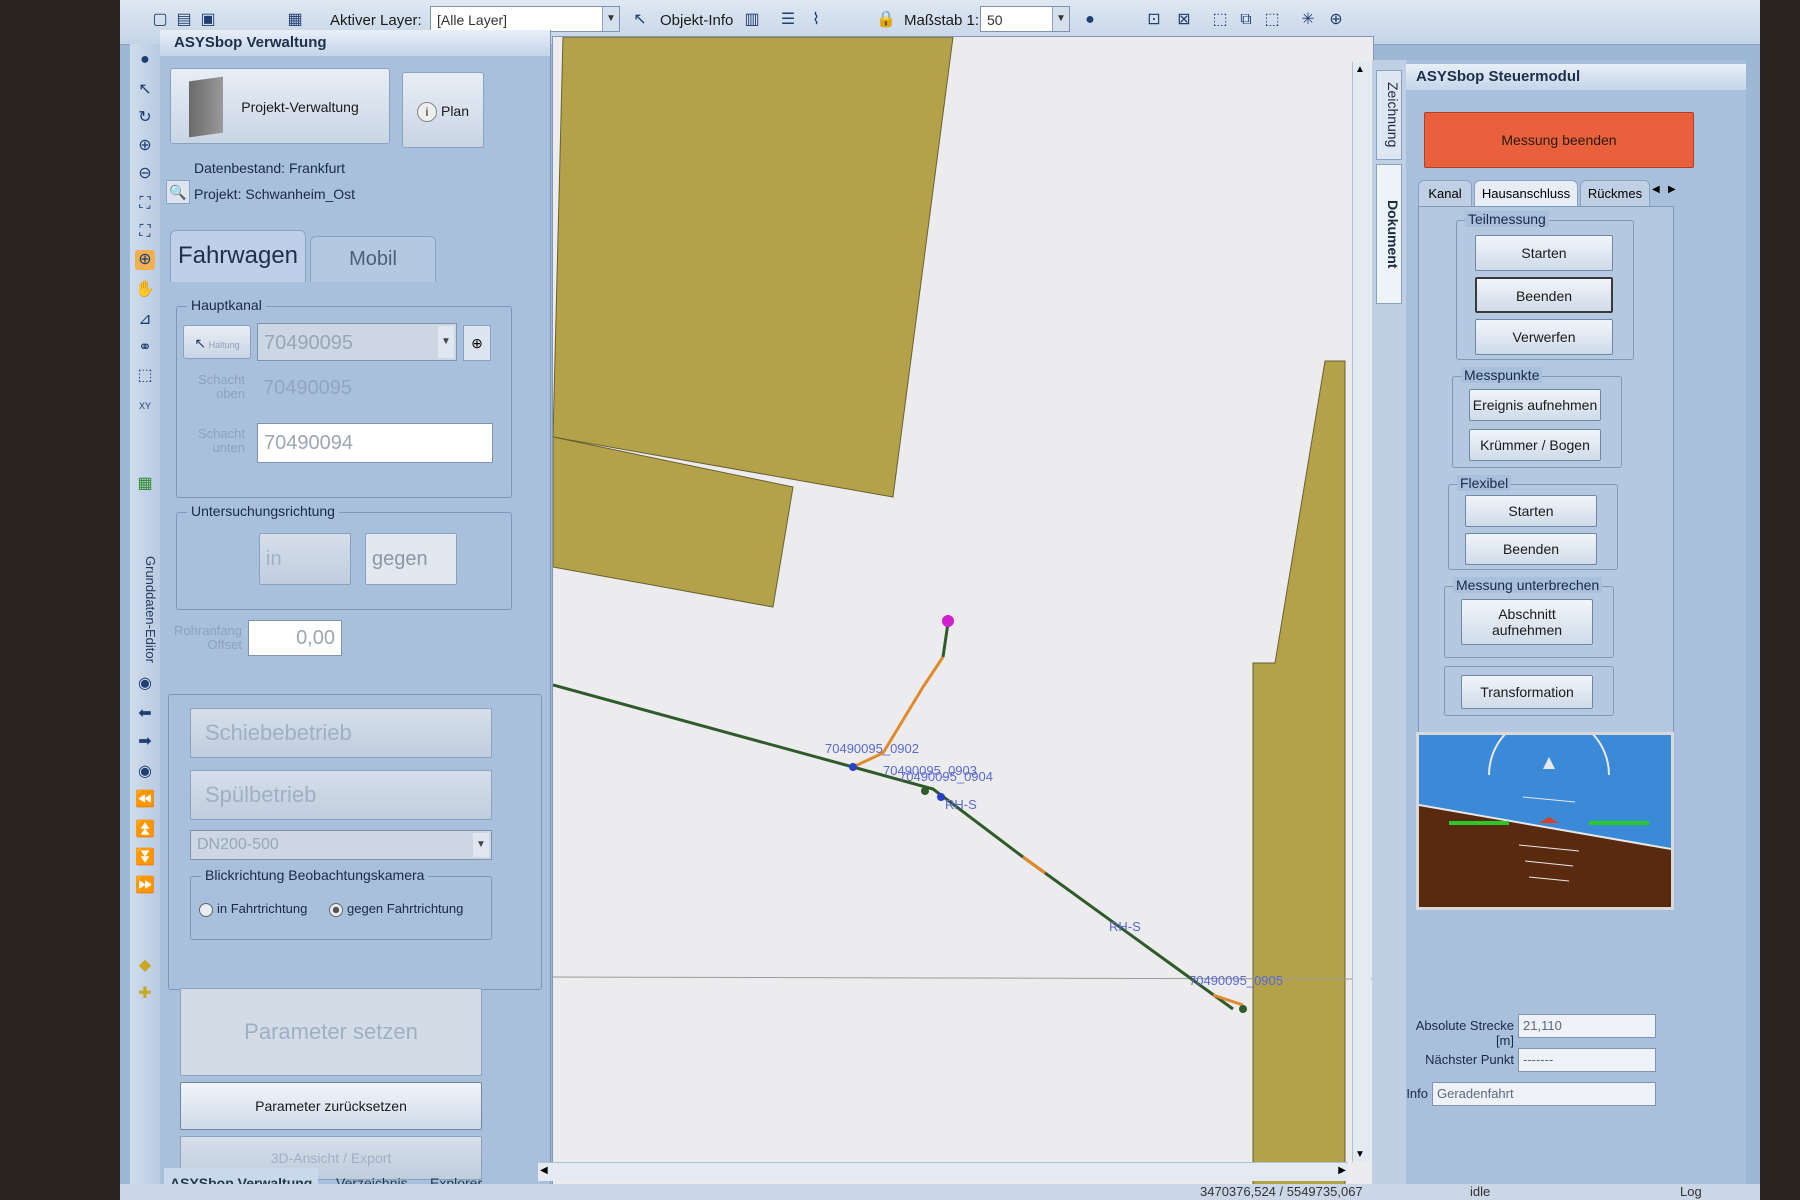 The width and height of the screenshot is (1800, 1200). I want to click on attachment-icon: ⌇, so click(816, 20).